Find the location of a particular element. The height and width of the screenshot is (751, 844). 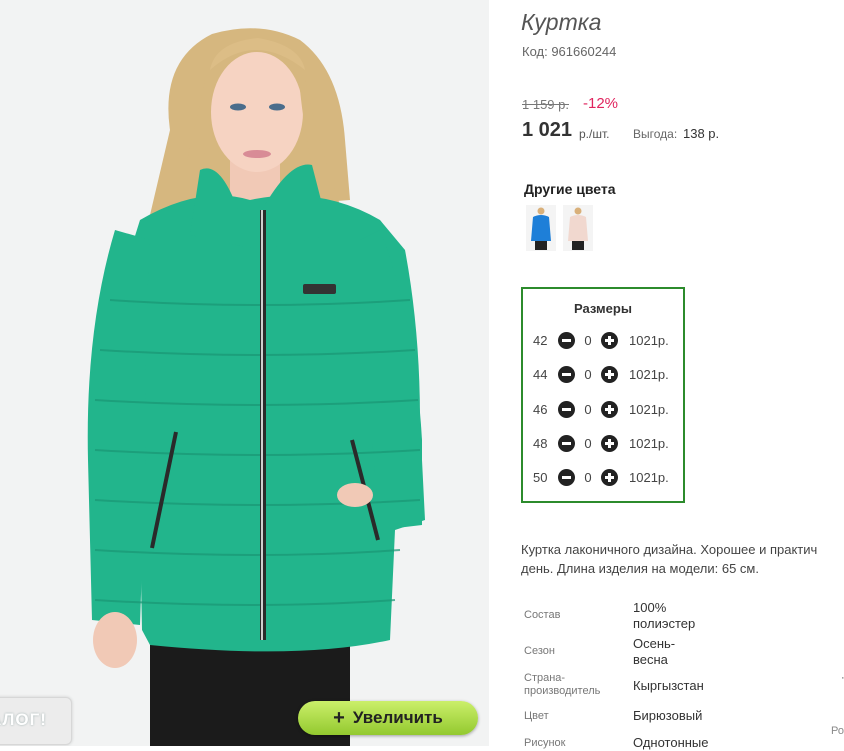

description-line: день. Длина изделия на модели: 65 см. is located at coordinates (640, 568).